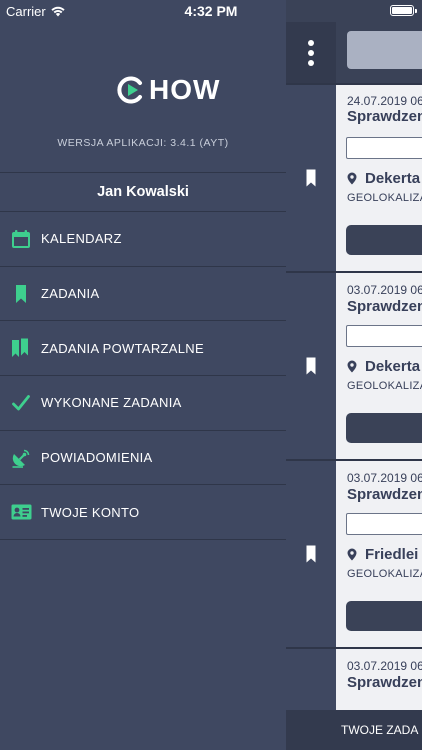 This screenshot has width=422, height=750. Describe the element at coordinates (21, 239) in the screenshot. I see `calendar-icon` at that location.